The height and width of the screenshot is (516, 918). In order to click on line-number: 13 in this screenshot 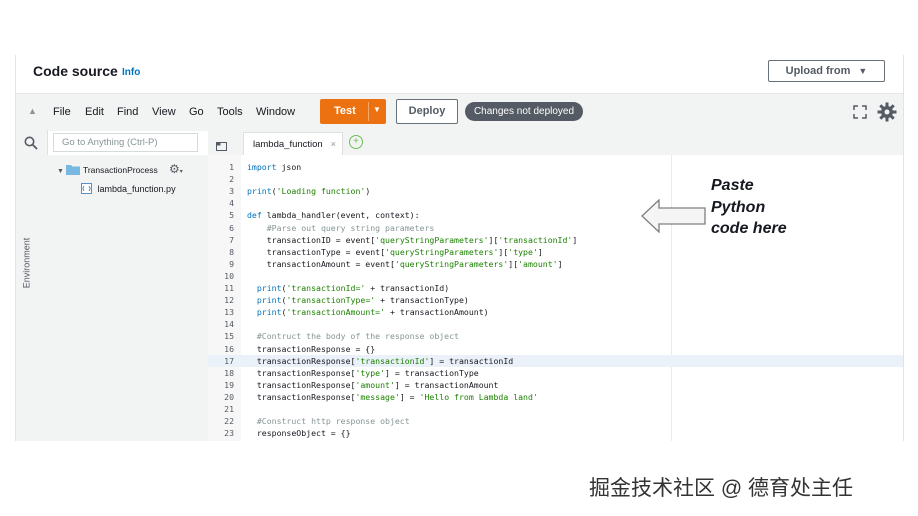, I will do `click(229, 312)`.